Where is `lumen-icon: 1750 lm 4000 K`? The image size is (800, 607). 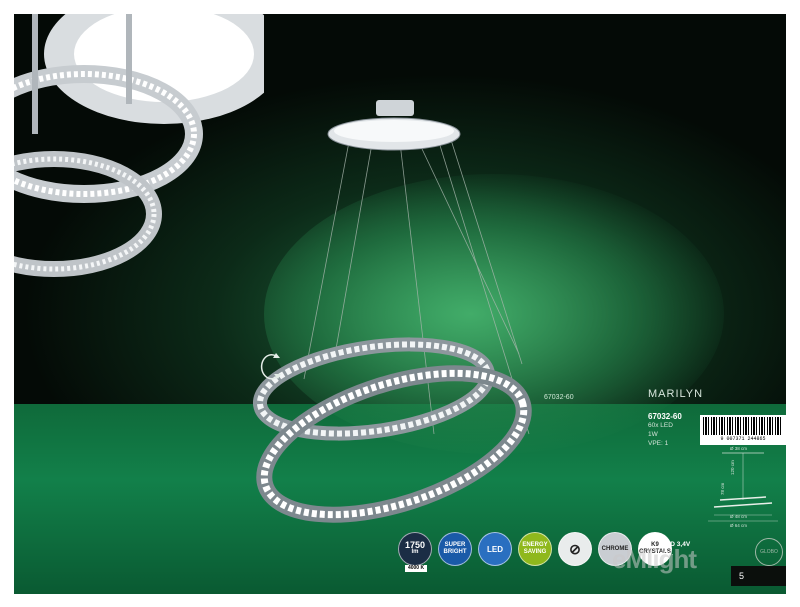
lumen-icon: 1750 lm 4000 K is located at coordinates (415, 552).